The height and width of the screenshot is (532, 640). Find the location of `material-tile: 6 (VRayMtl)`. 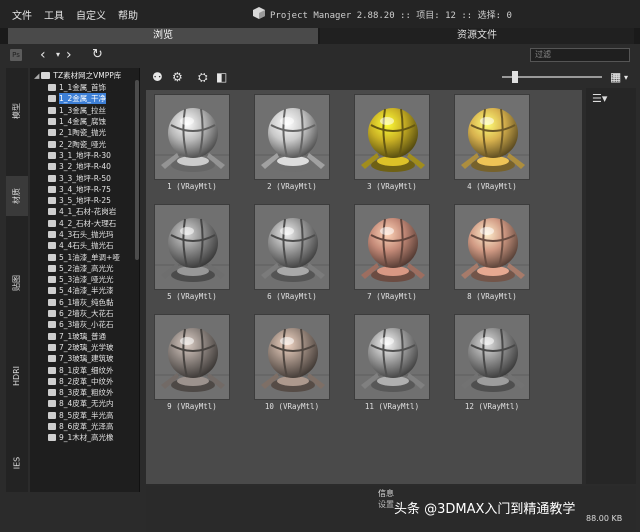

material-tile: 6 (VRayMtl) is located at coordinates (292, 254).